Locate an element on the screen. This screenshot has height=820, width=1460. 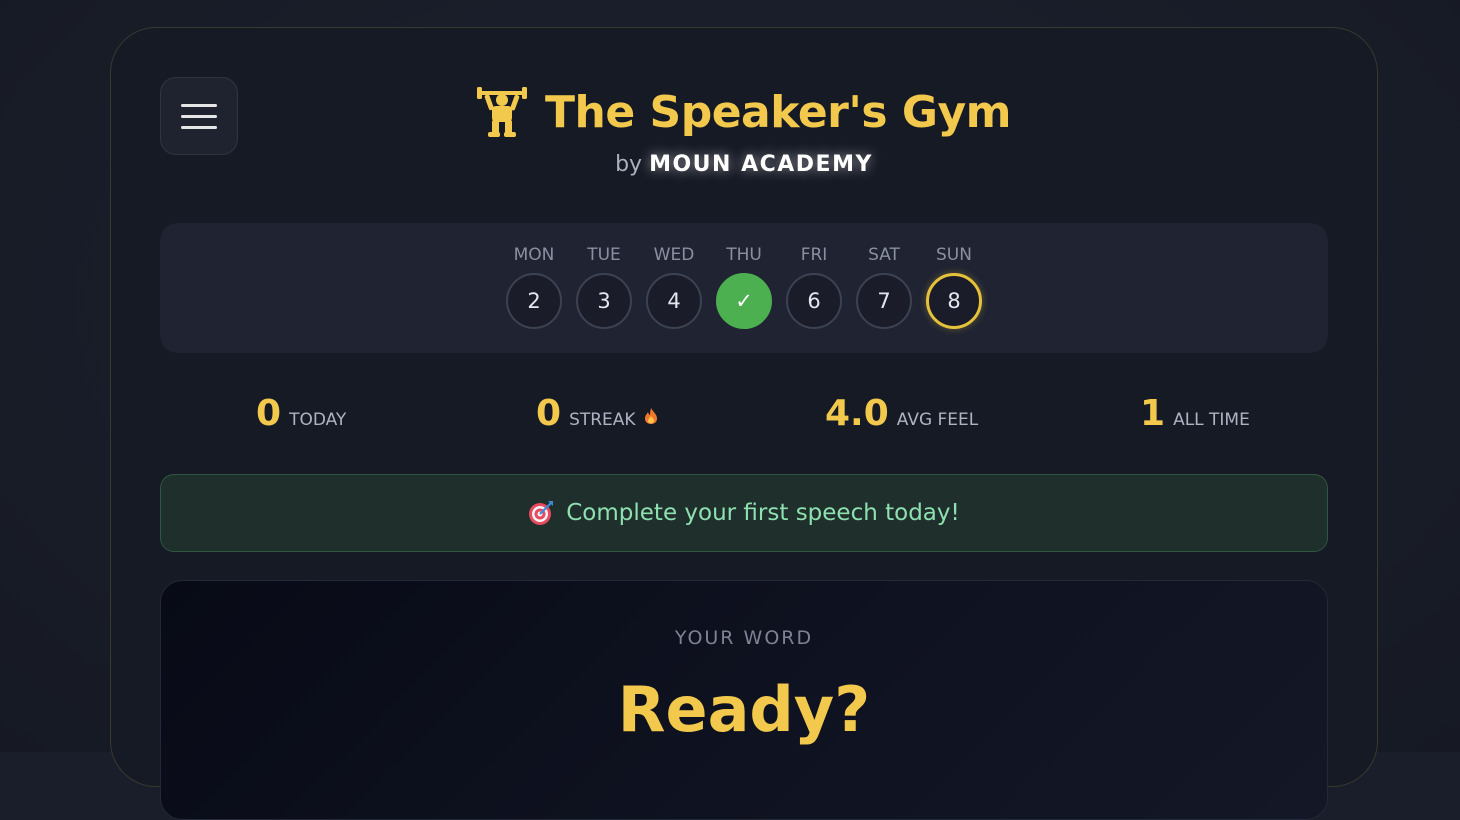
day-mon: MON 2 is located at coordinates (534, 299).